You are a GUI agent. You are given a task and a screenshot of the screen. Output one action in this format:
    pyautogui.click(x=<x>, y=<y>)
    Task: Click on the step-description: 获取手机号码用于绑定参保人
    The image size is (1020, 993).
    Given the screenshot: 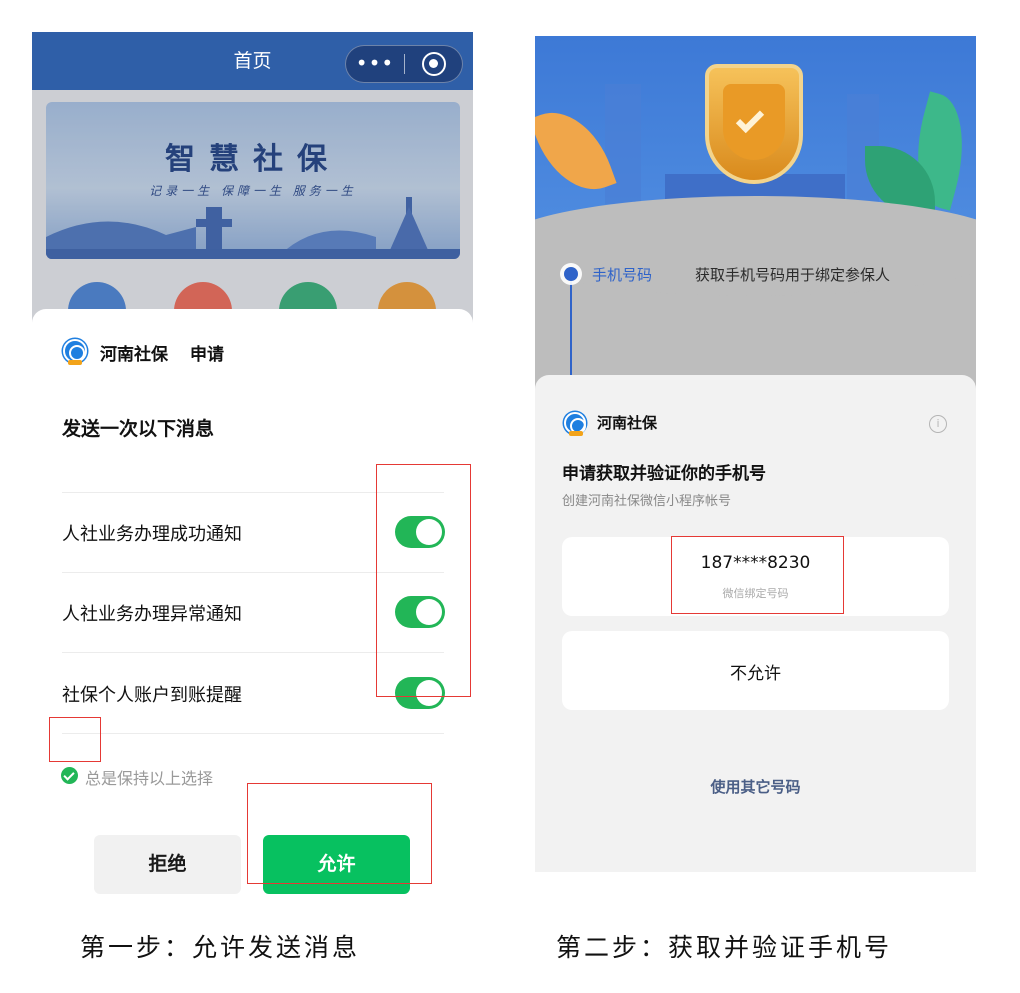 What is the action you would take?
    pyautogui.click(x=793, y=275)
    